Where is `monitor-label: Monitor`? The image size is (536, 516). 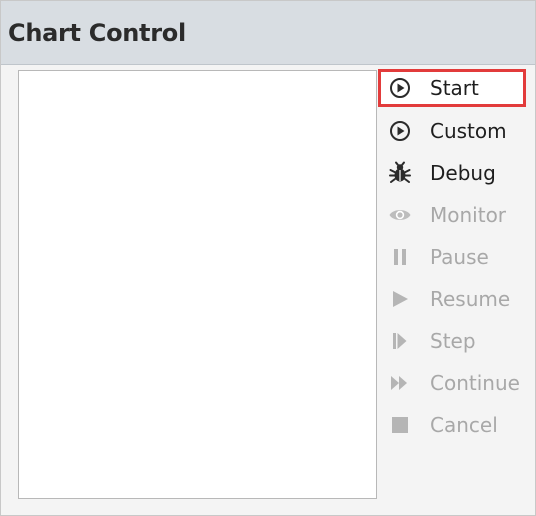
monitor-label: Monitor is located at coordinates (468, 215).